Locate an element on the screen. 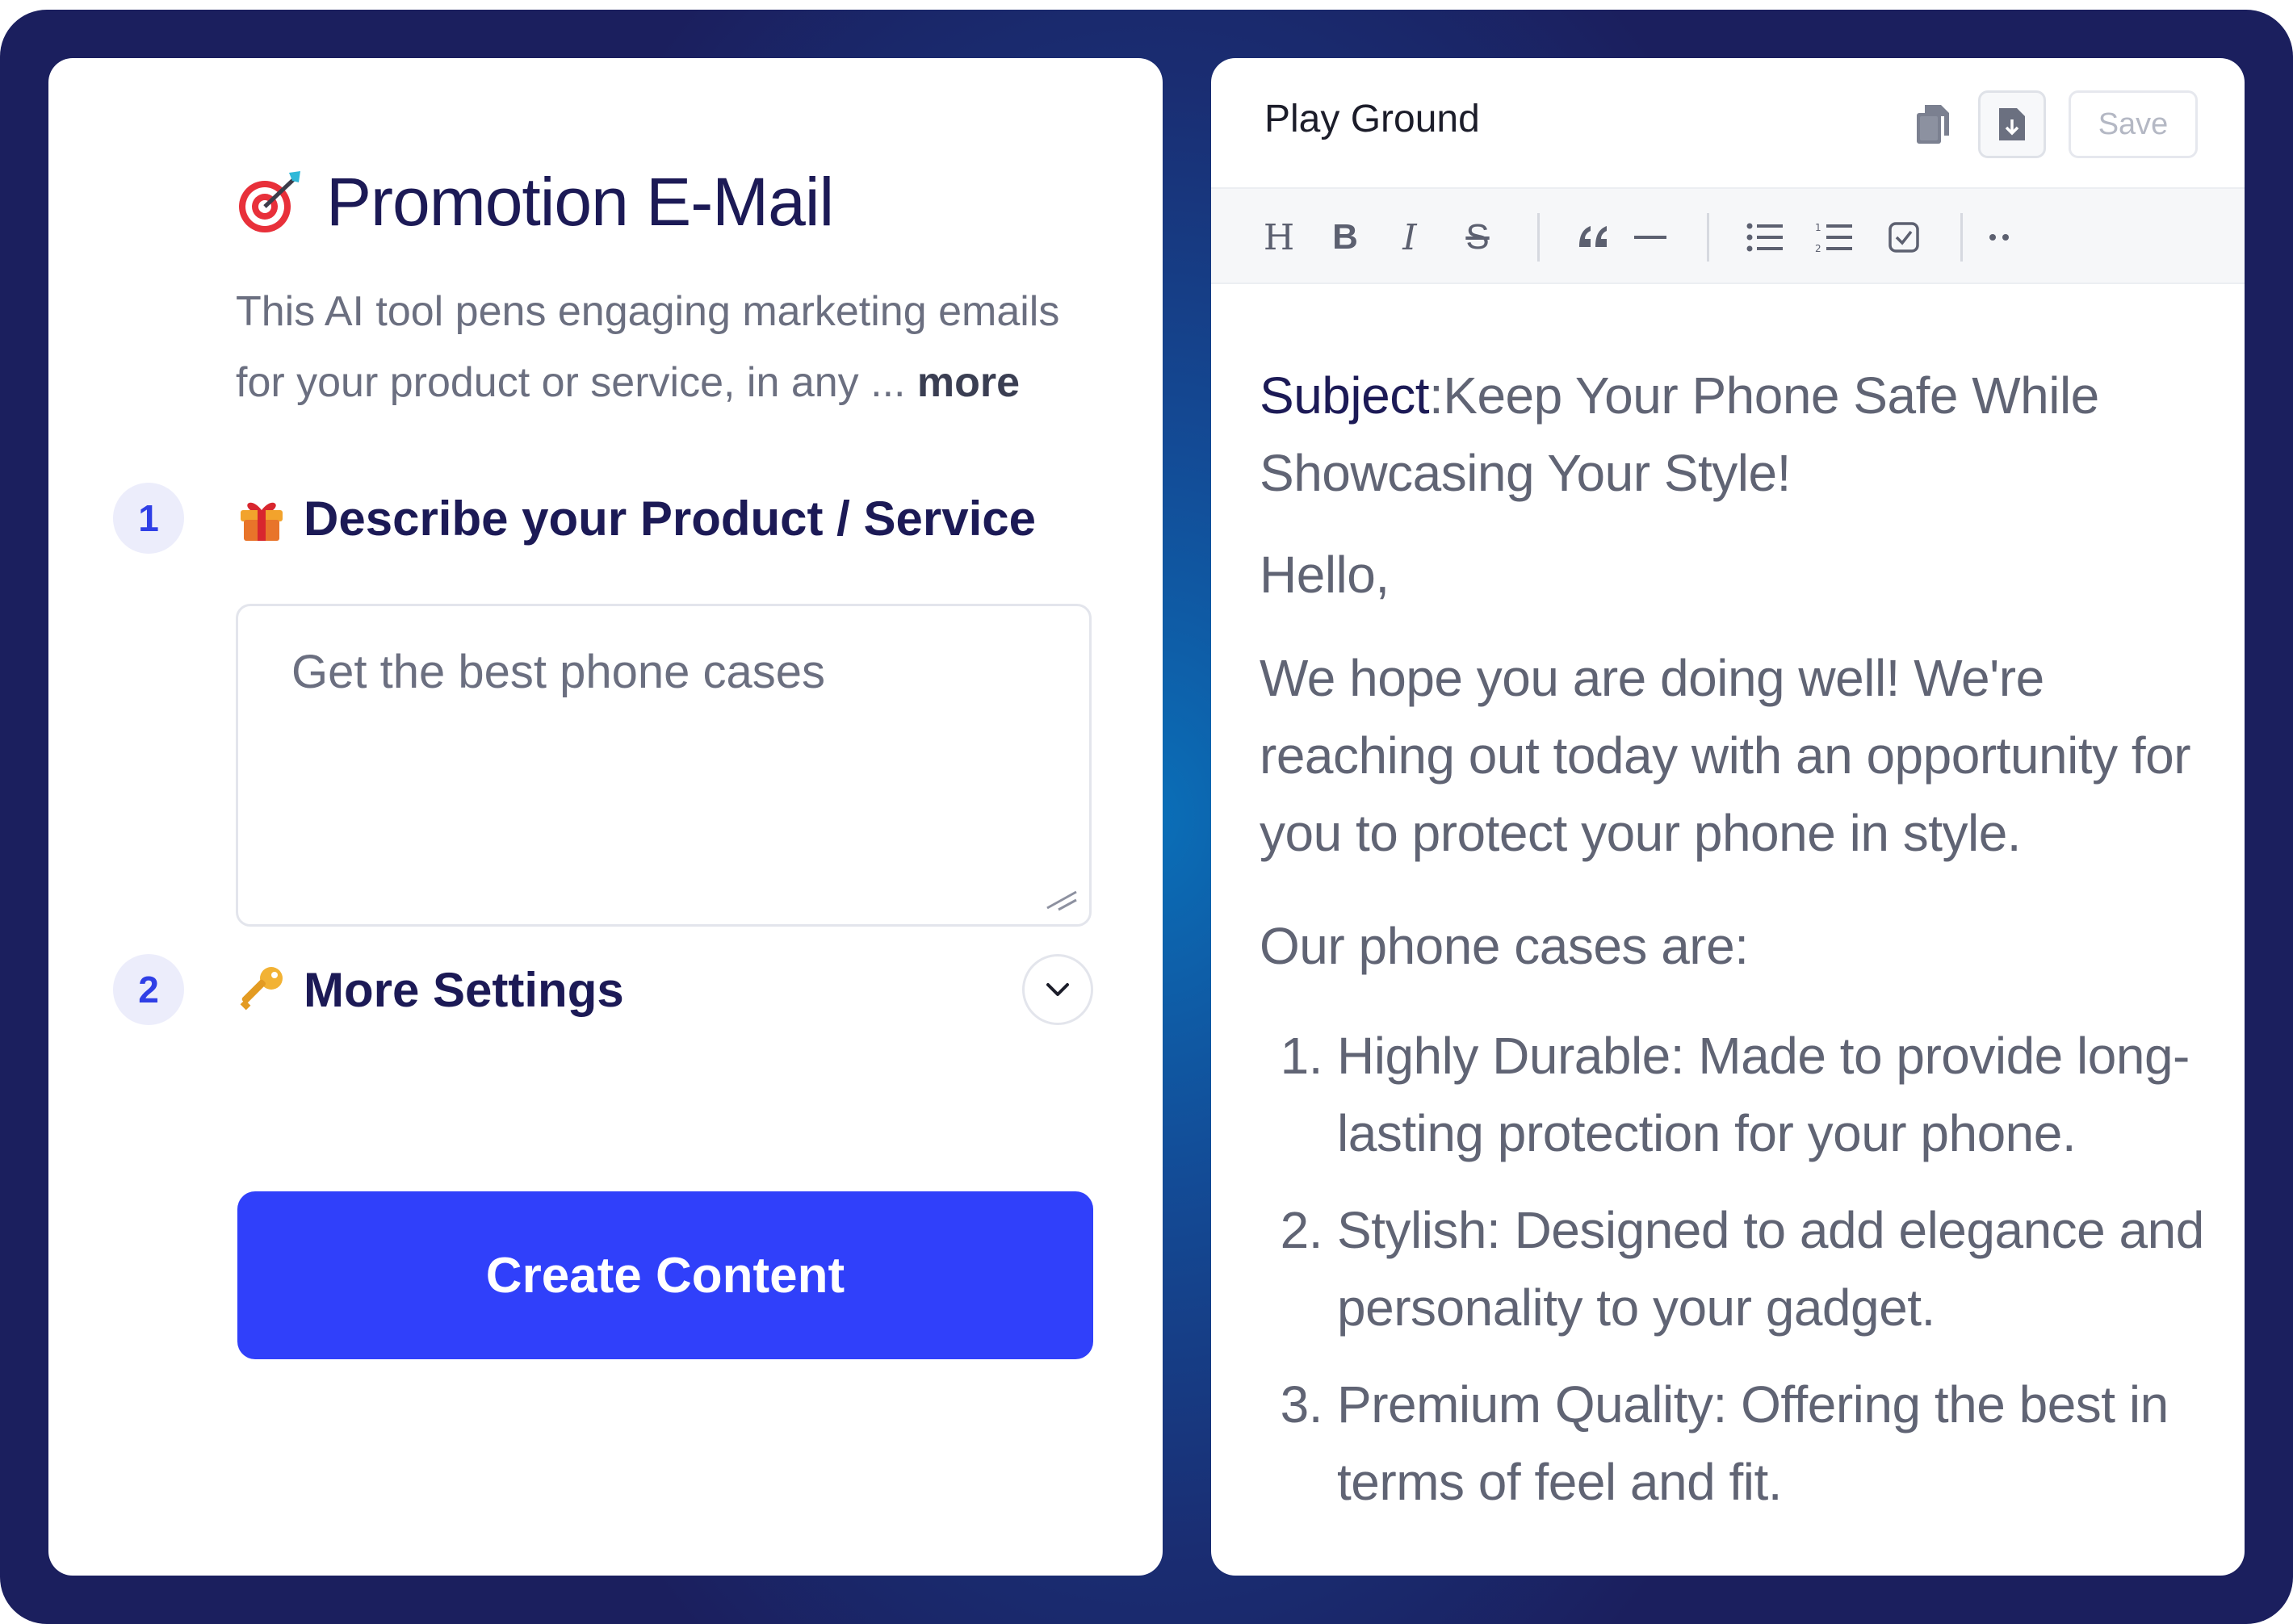 The width and height of the screenshot is (2293, 1624). numbered-list-icon: 1 2 is located at coordinates (1833, 237).